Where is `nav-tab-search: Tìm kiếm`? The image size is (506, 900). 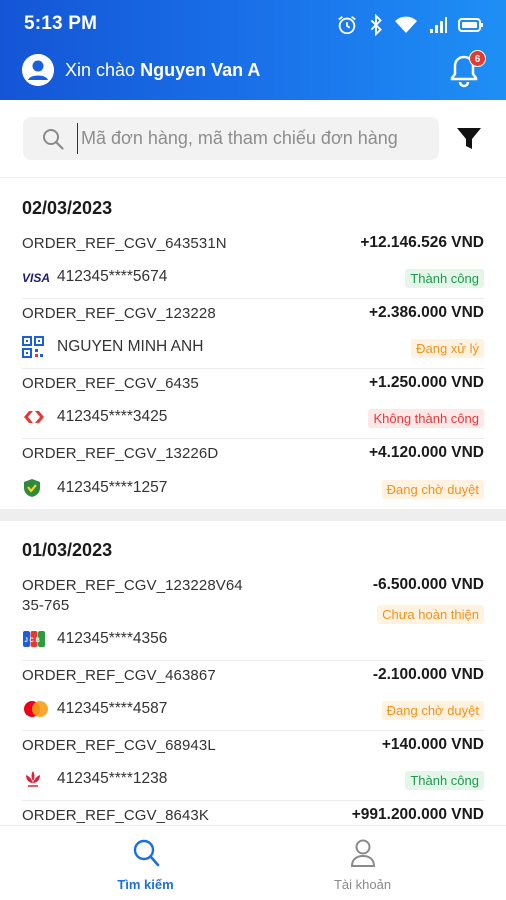
nav-tab-search: Tìm kiếm is located at coordinates (145, 863).